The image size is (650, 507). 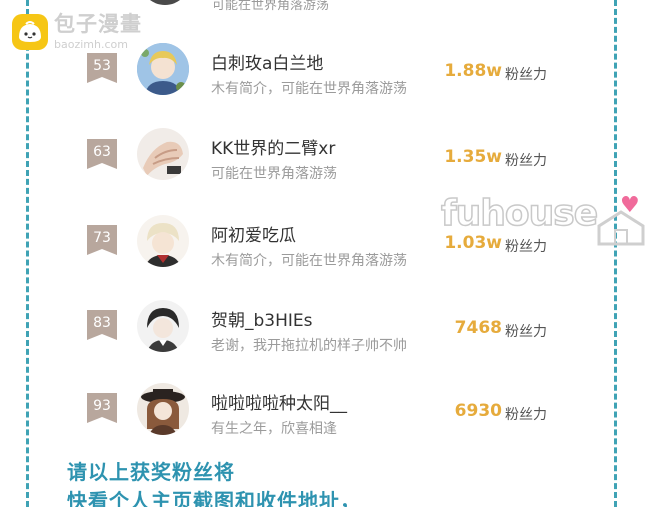 I want to click on fans-value: 7468, so click(x=478, y=328).